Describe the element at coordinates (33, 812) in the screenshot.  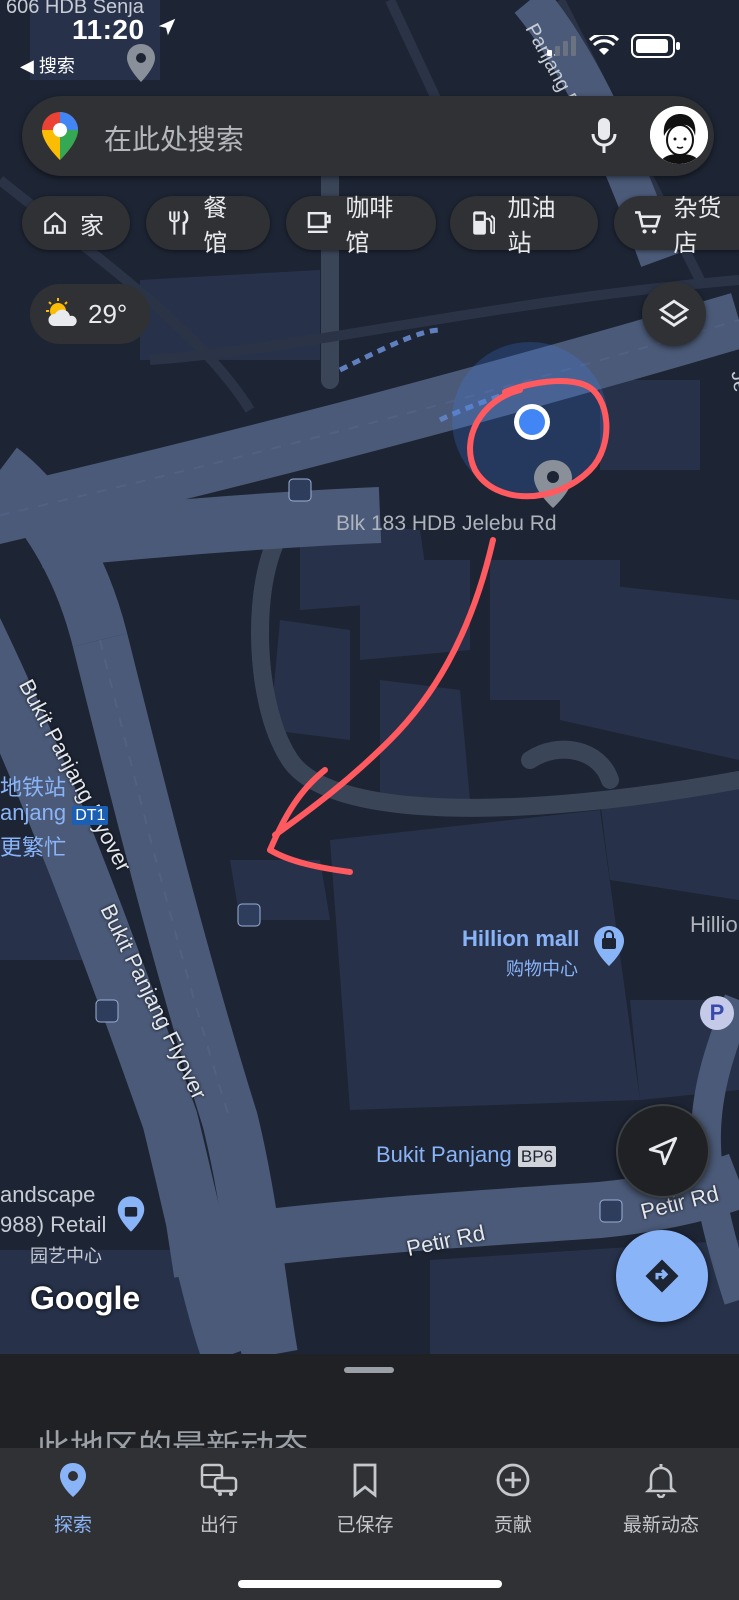
I see `mrt-station-name: anjang` at that location.